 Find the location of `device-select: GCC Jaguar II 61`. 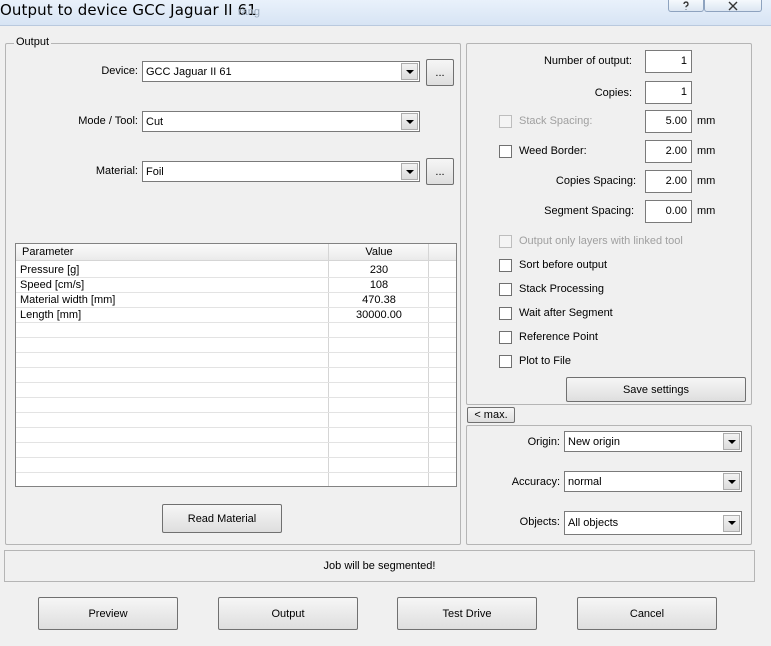

device-select: GCC Jaguar II 61 is located at coordinates (281, 71).